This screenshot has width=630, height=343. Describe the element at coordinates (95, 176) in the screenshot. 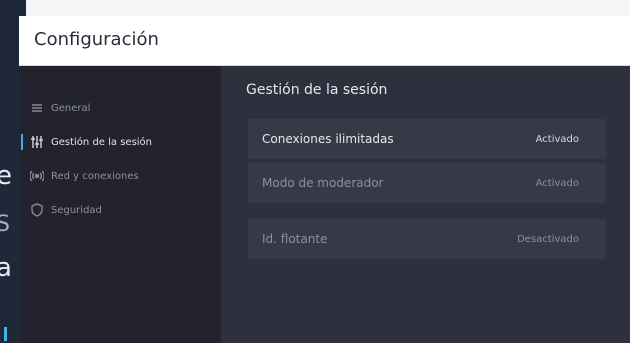

I see `sidebar-item-label: Red y conexiones` at that location.